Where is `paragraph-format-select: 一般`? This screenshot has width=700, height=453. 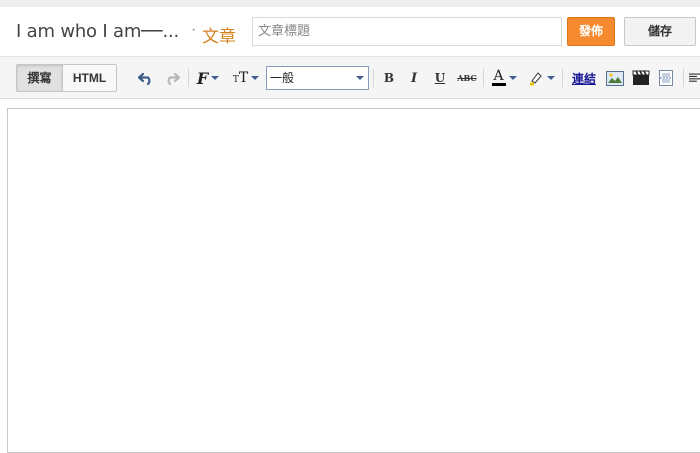
paragraph-format-select: 一般 is located at coordinates (317, 78).